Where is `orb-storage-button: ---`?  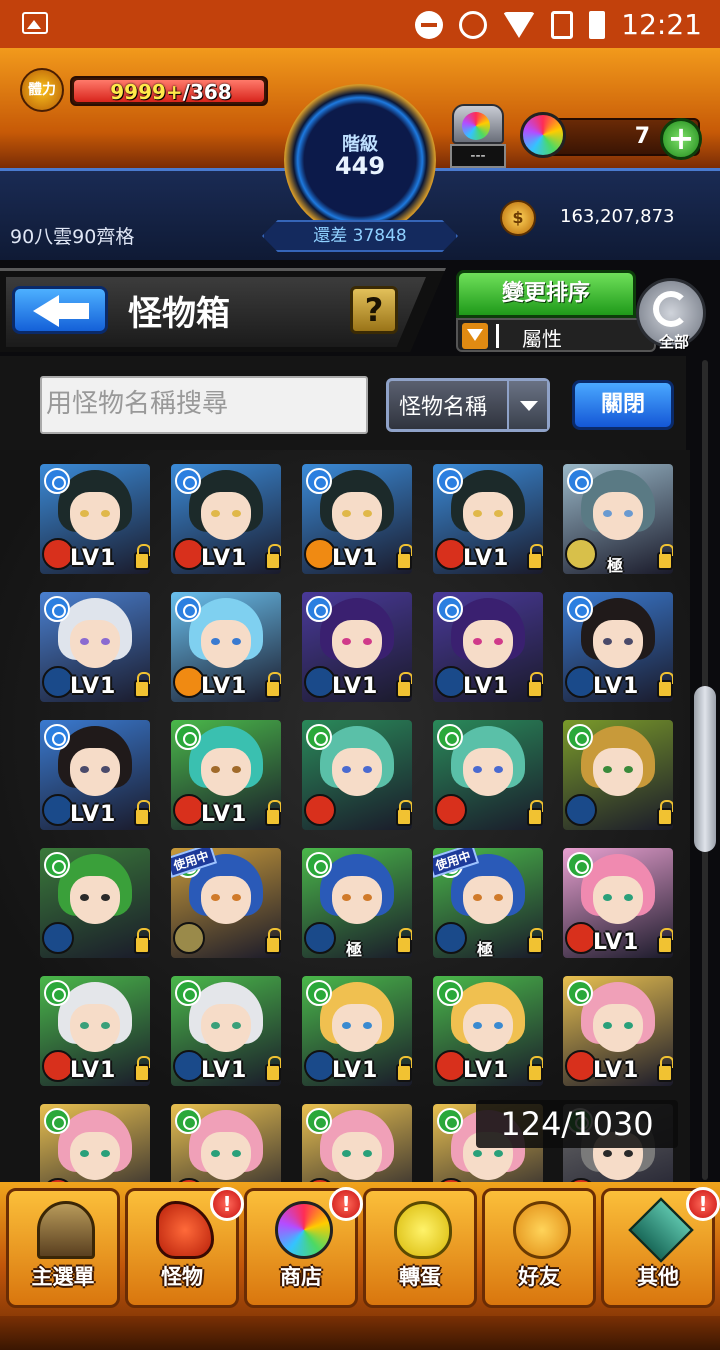 orb-storage-button: --- is located at coordinates (478, 136).